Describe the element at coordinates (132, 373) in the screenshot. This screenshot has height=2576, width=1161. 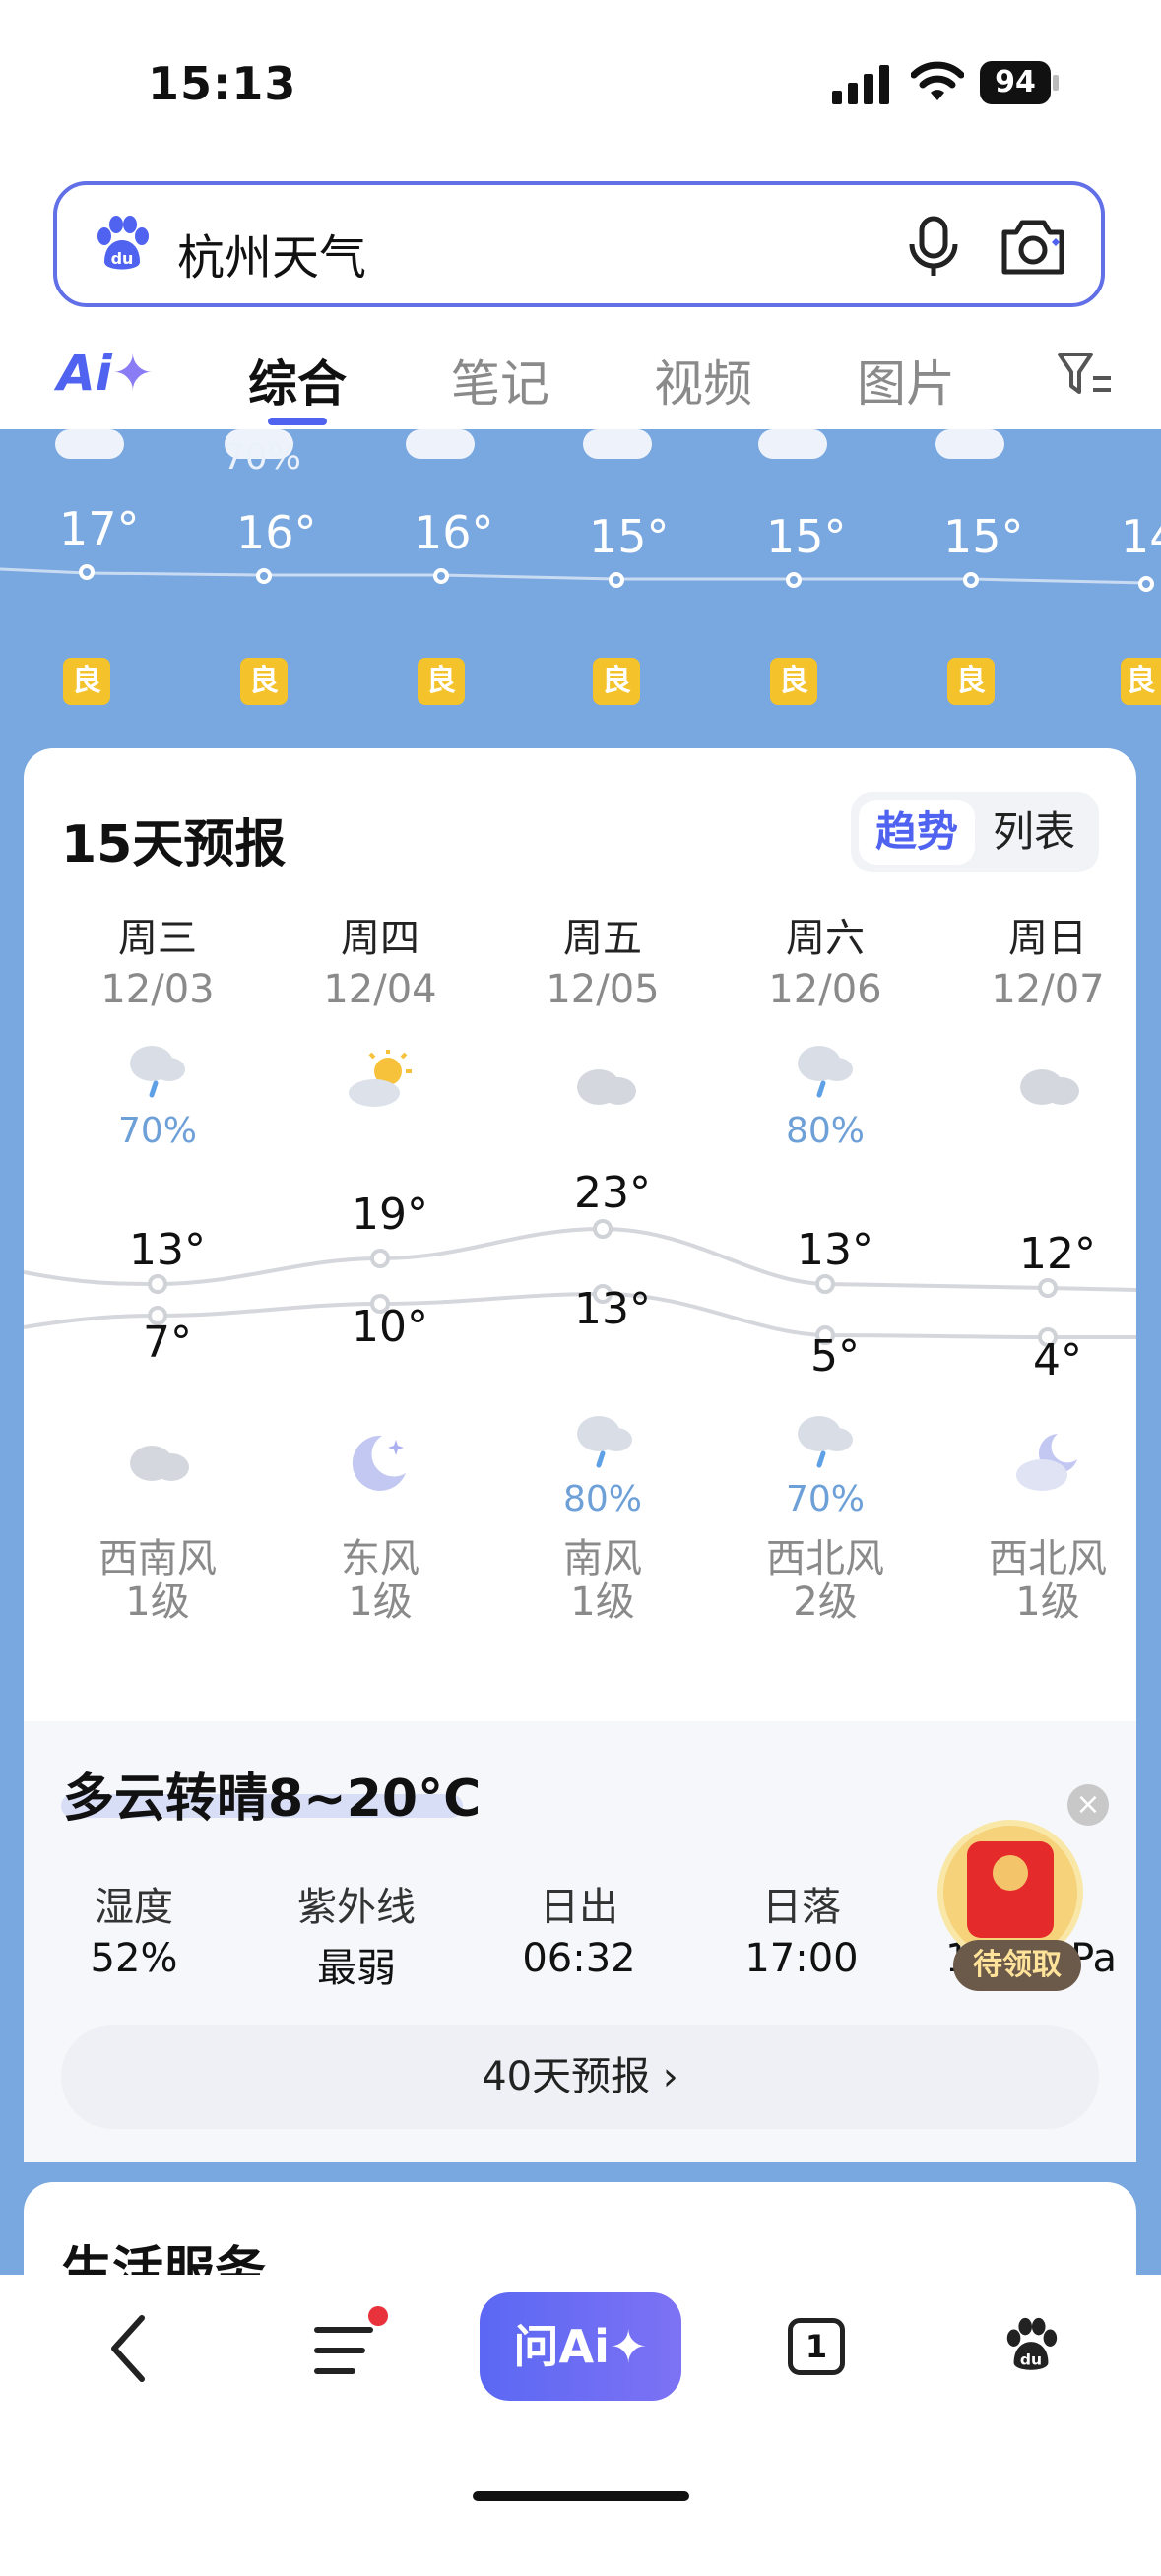
I see `sparkle-icon: ✦` at that location.